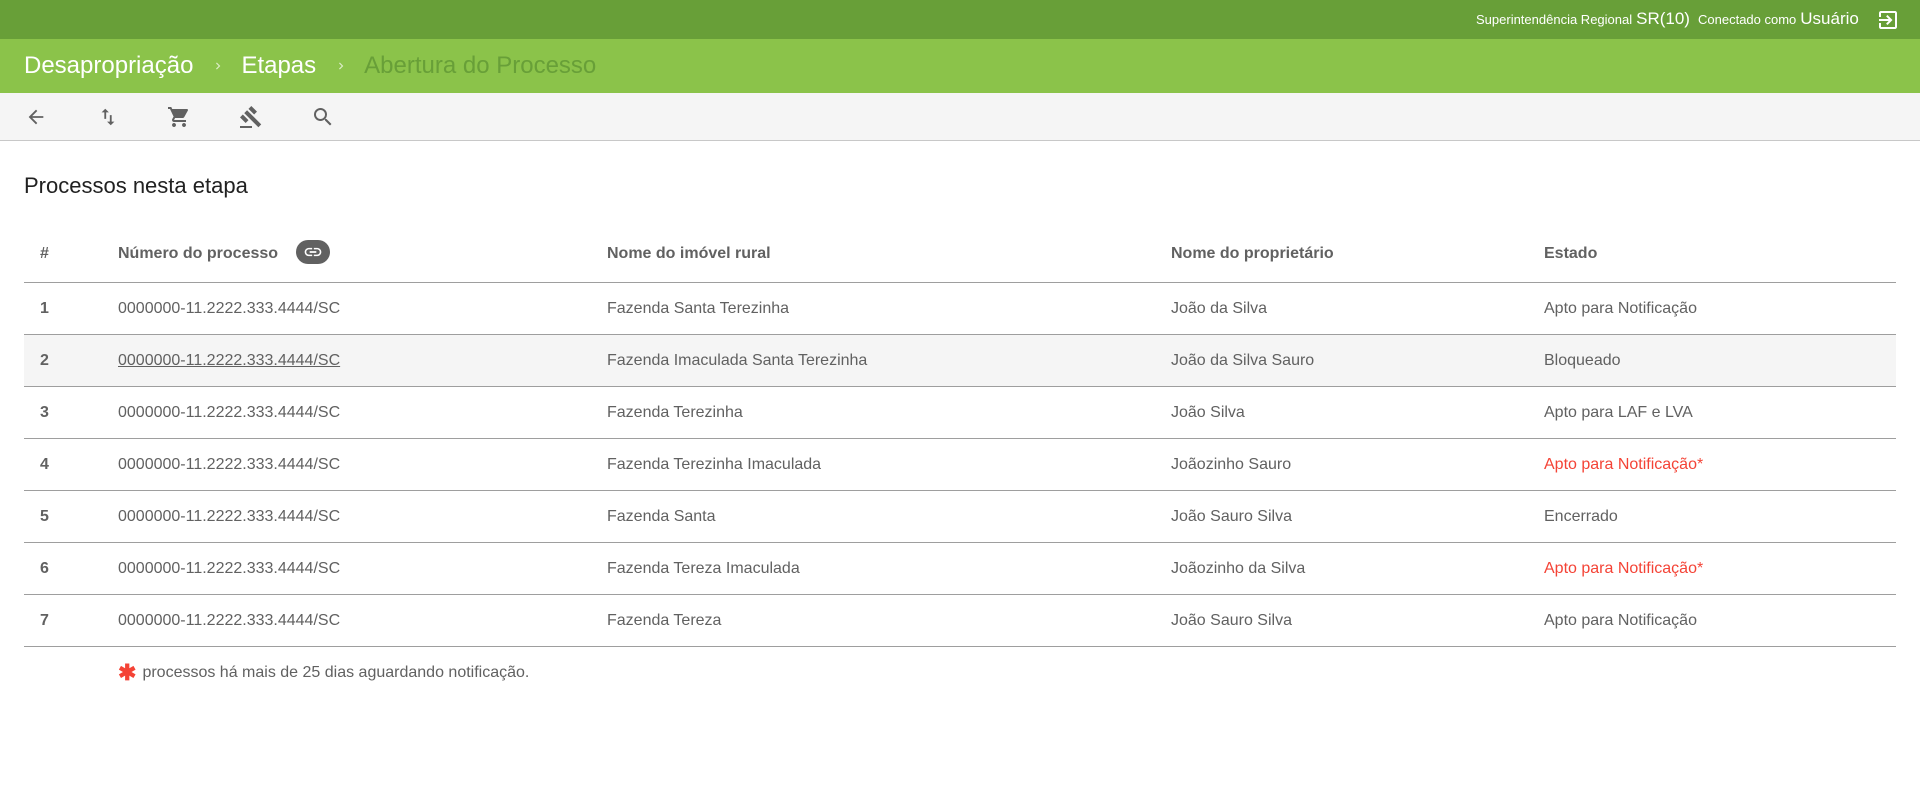  Describe the element at coordinates (1357, 308) in the screenshot. I see `owner-name: João da Silva` at that location.